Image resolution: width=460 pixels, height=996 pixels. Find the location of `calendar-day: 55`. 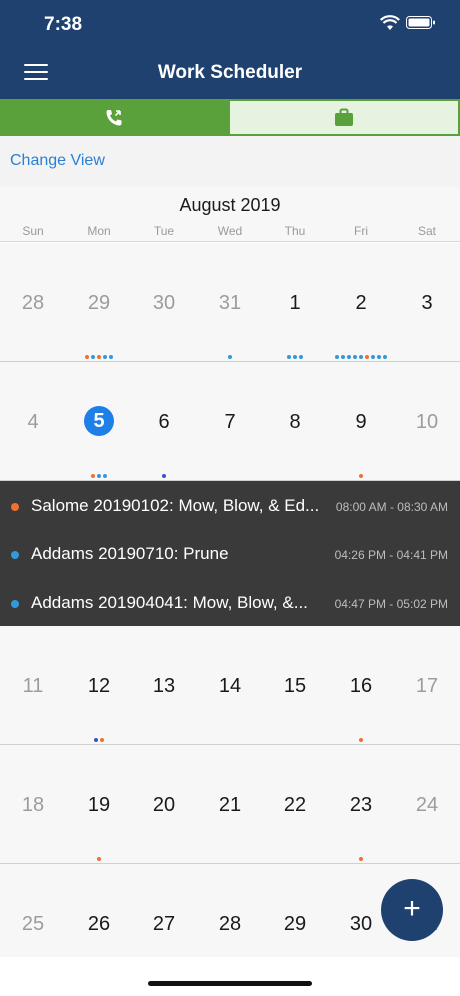

calendar-day: 55 is located at coordinates (99, 421).